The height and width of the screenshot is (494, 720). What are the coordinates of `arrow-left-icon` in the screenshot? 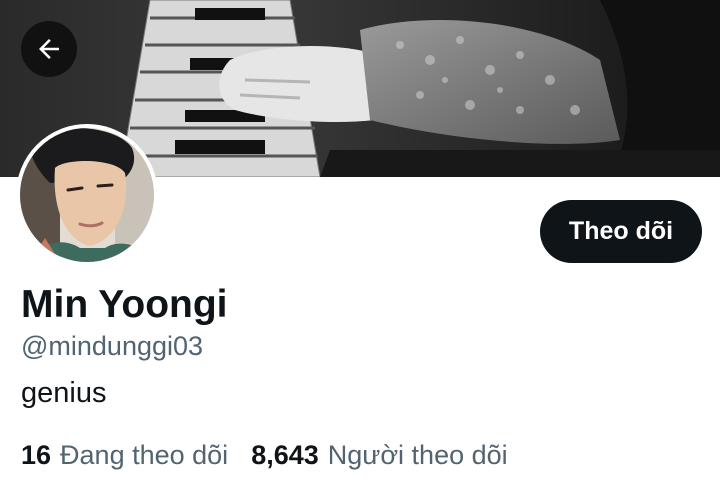 It's located at (49, 49).